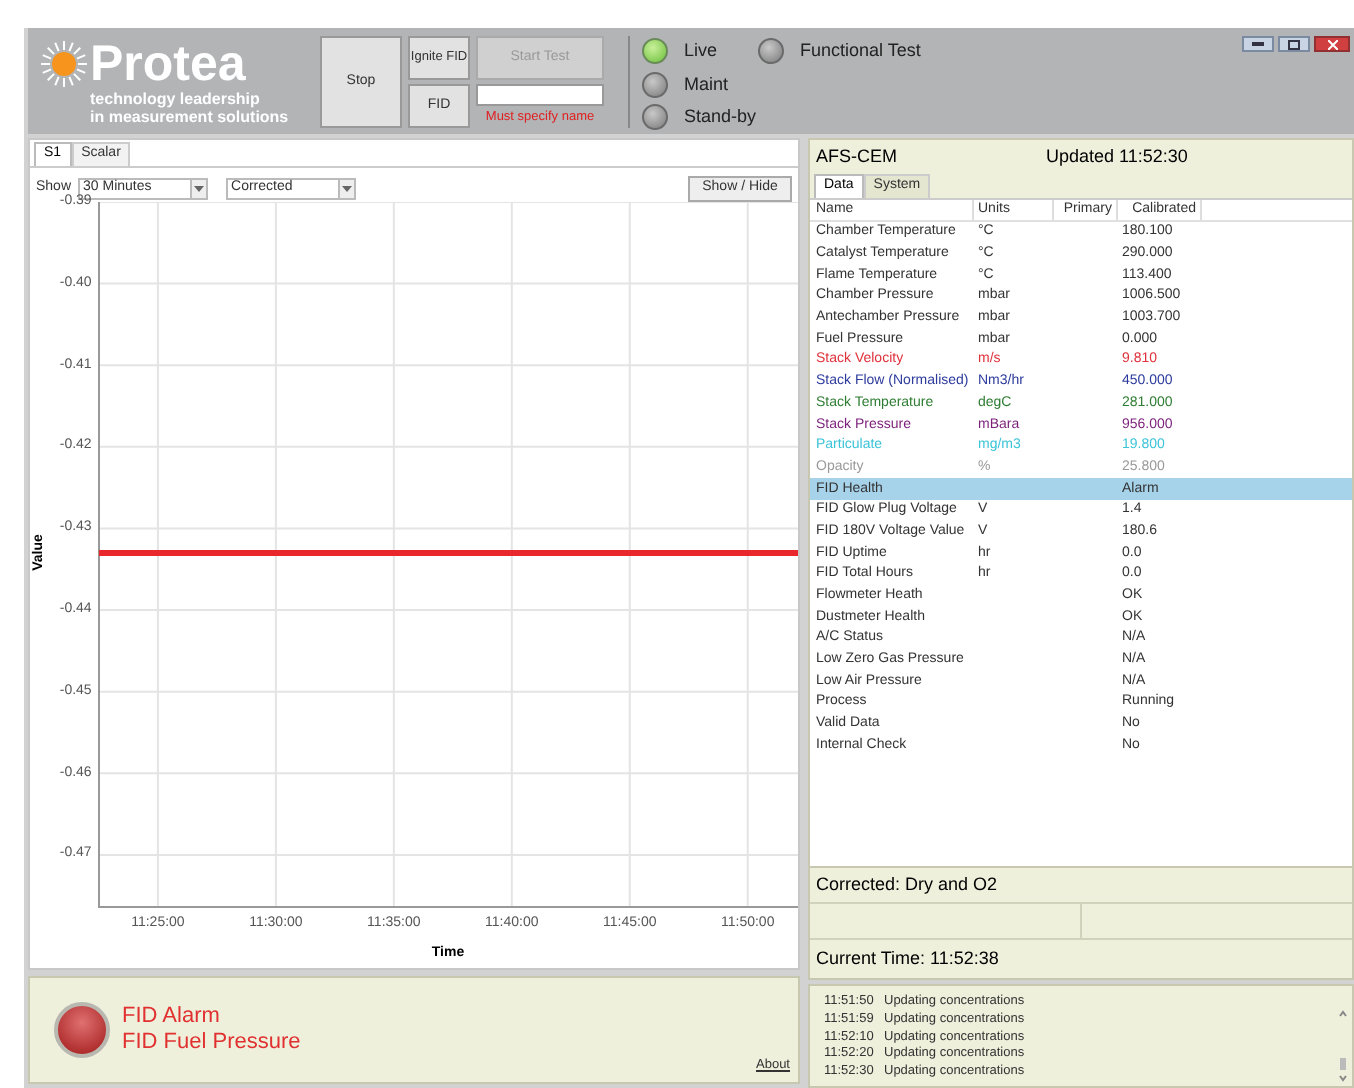  I want to click on close-button, so click(1332, 44).